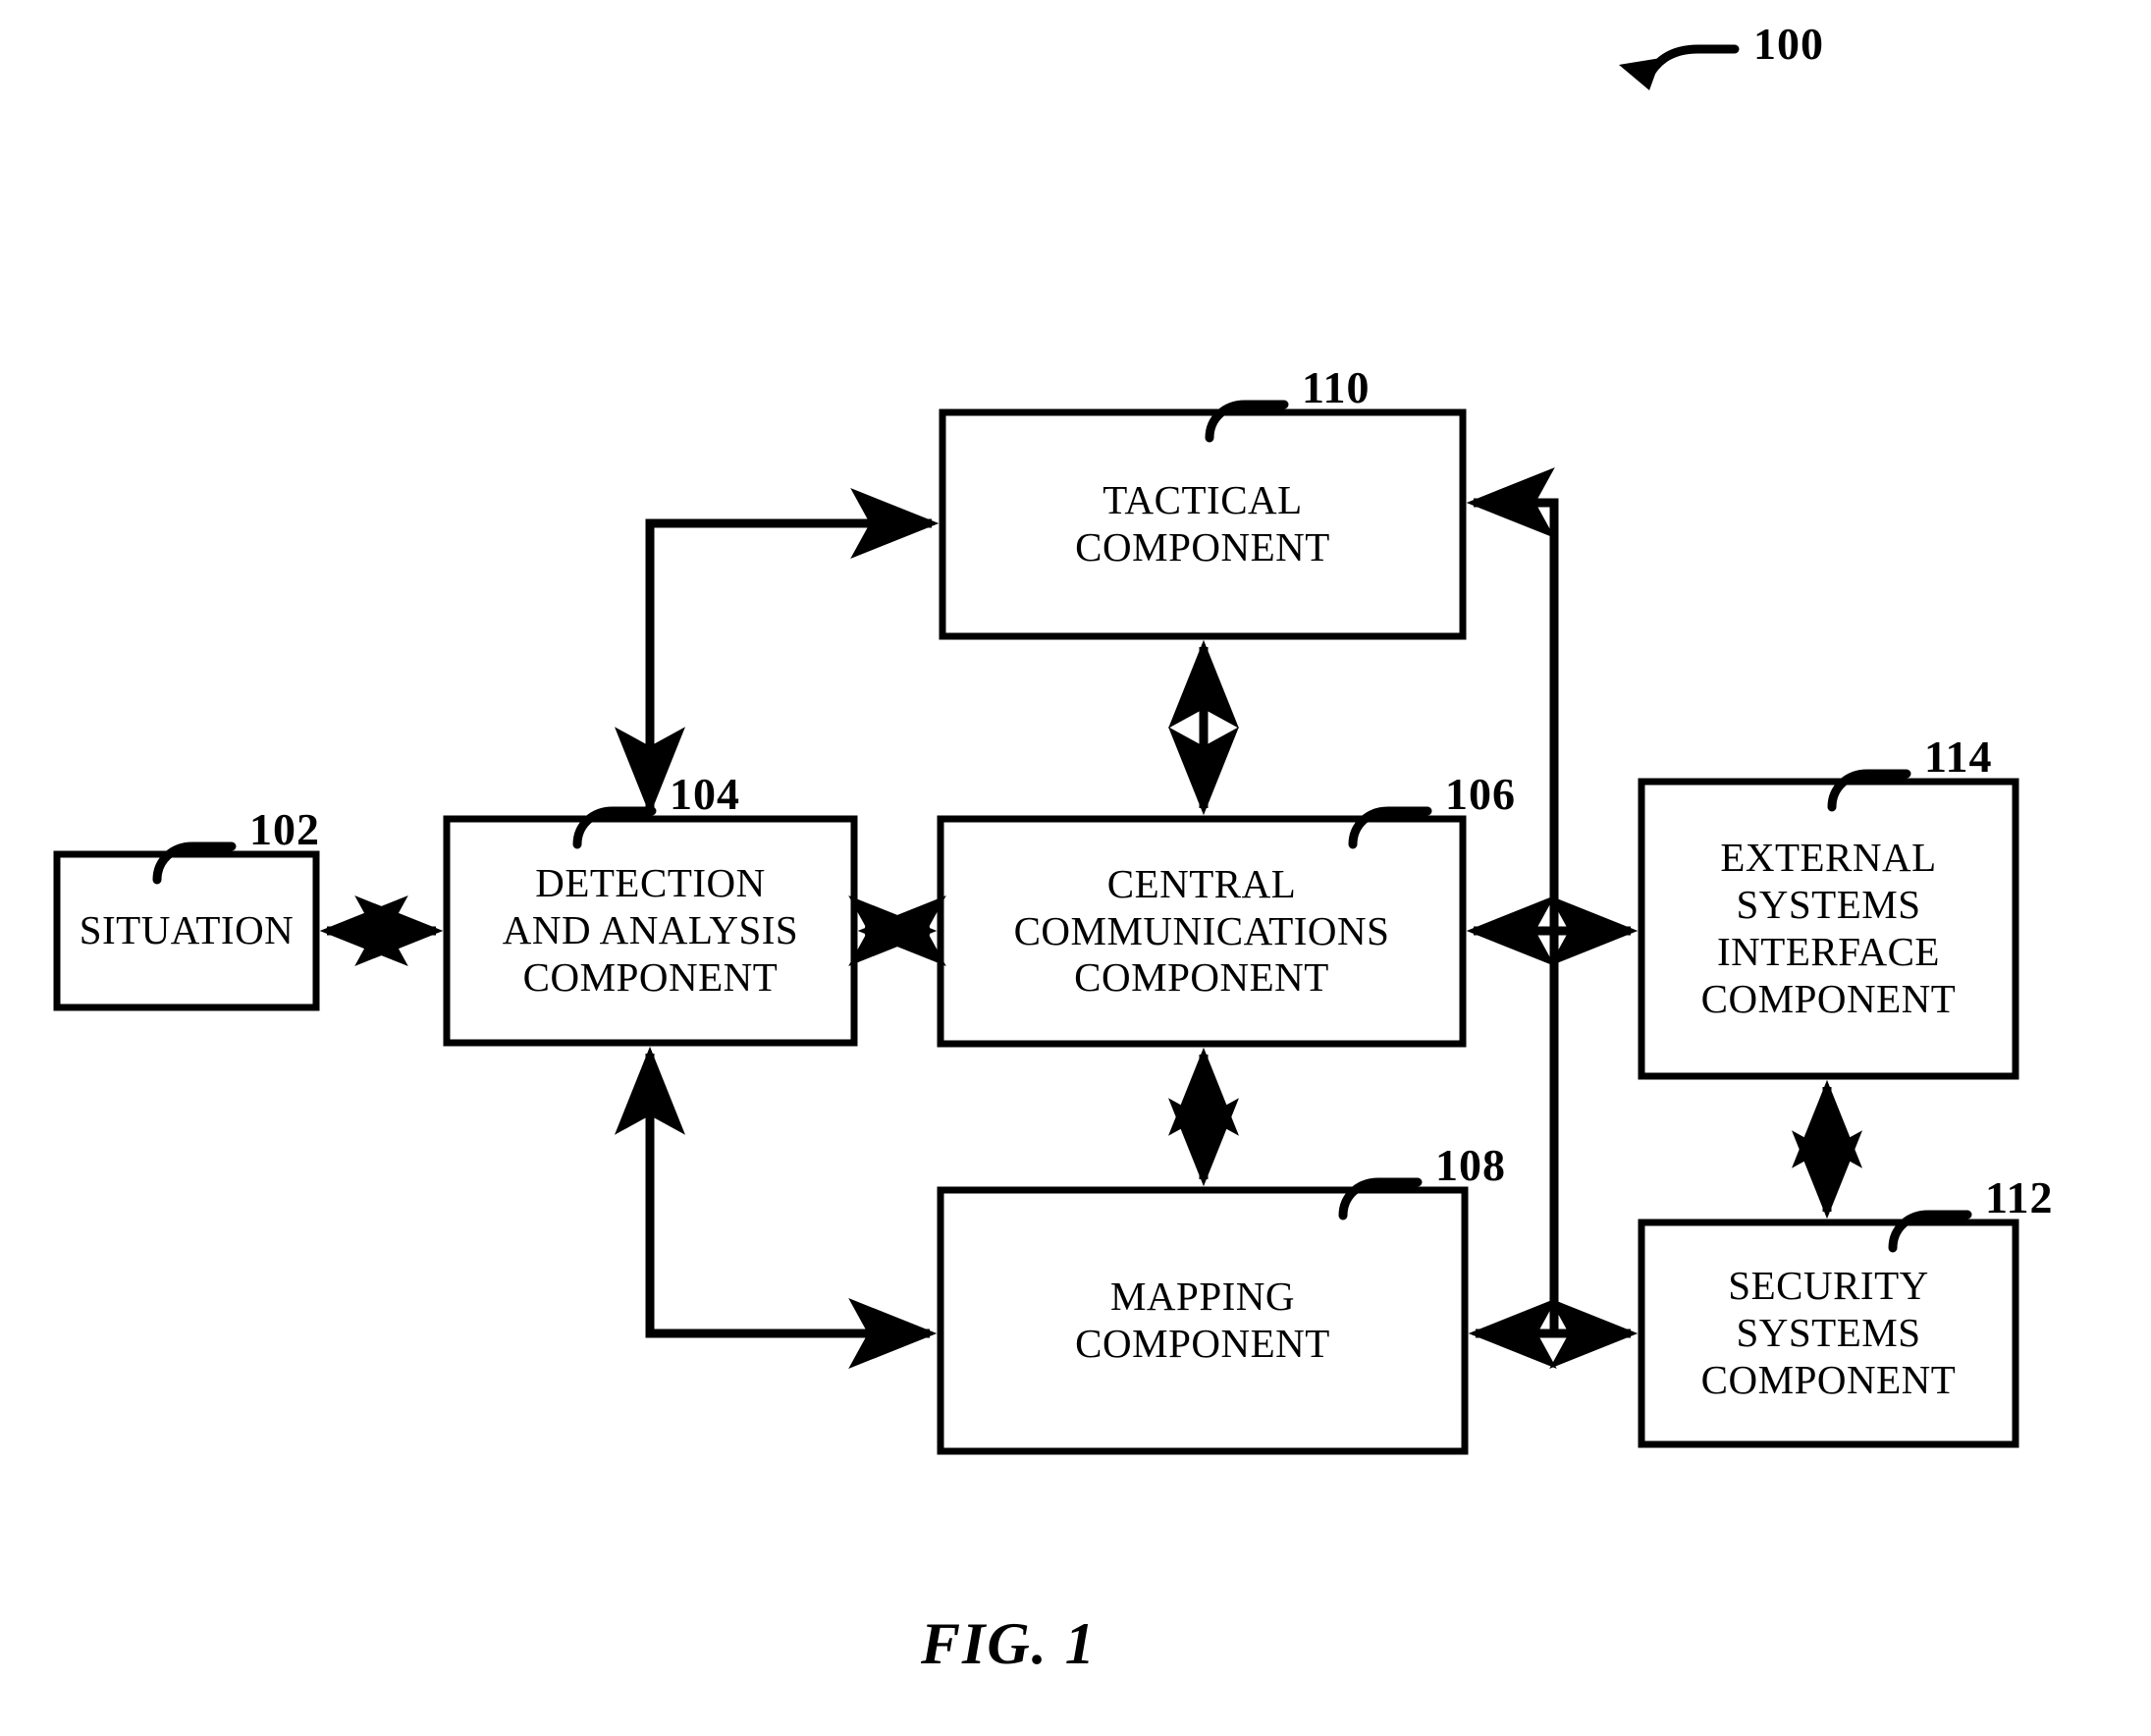  Describe the element at coordinates (1788, 44) in the screenshot. I see `ref-number-100: 100` at that location.